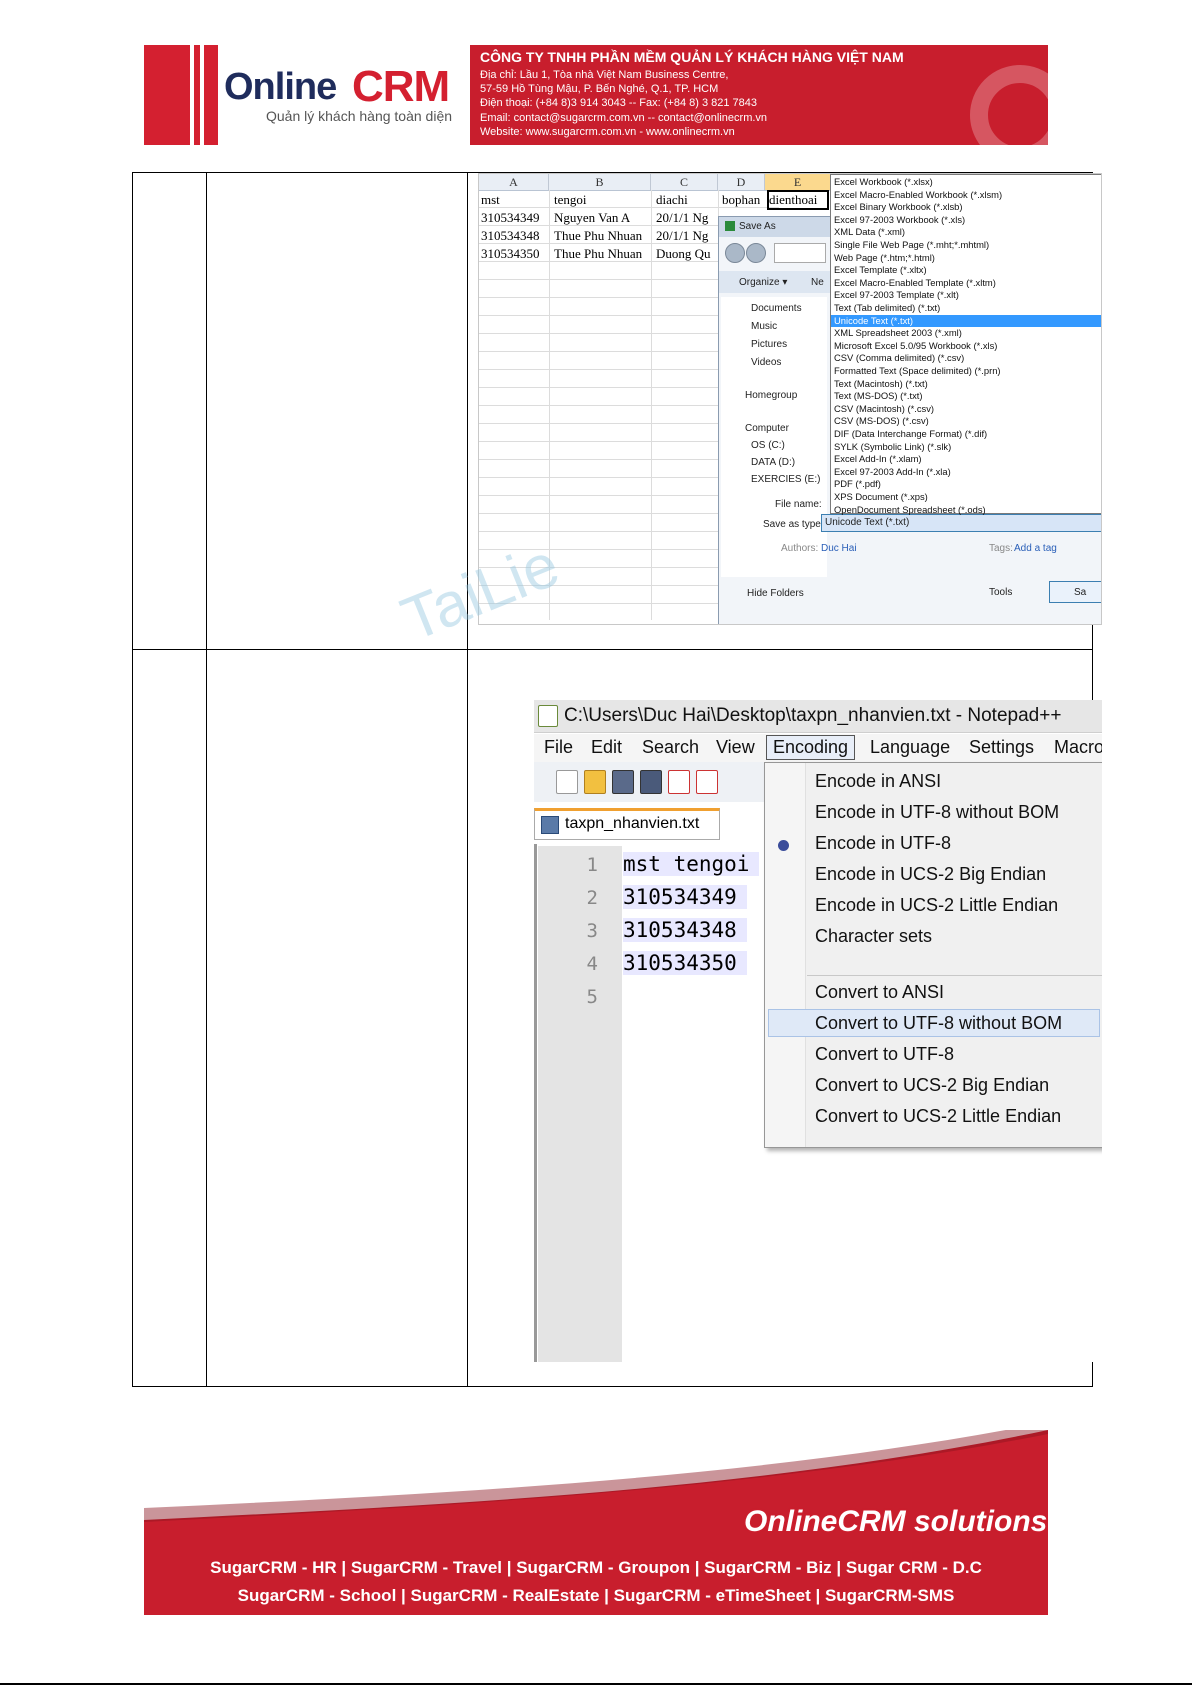 This screenshot has width=1192, height=1685. What do you see at coordinates (881, 497) in the screenshot?
I see `file-type-option: XPS Document (*.xps)` at bounding box center [881, 497].